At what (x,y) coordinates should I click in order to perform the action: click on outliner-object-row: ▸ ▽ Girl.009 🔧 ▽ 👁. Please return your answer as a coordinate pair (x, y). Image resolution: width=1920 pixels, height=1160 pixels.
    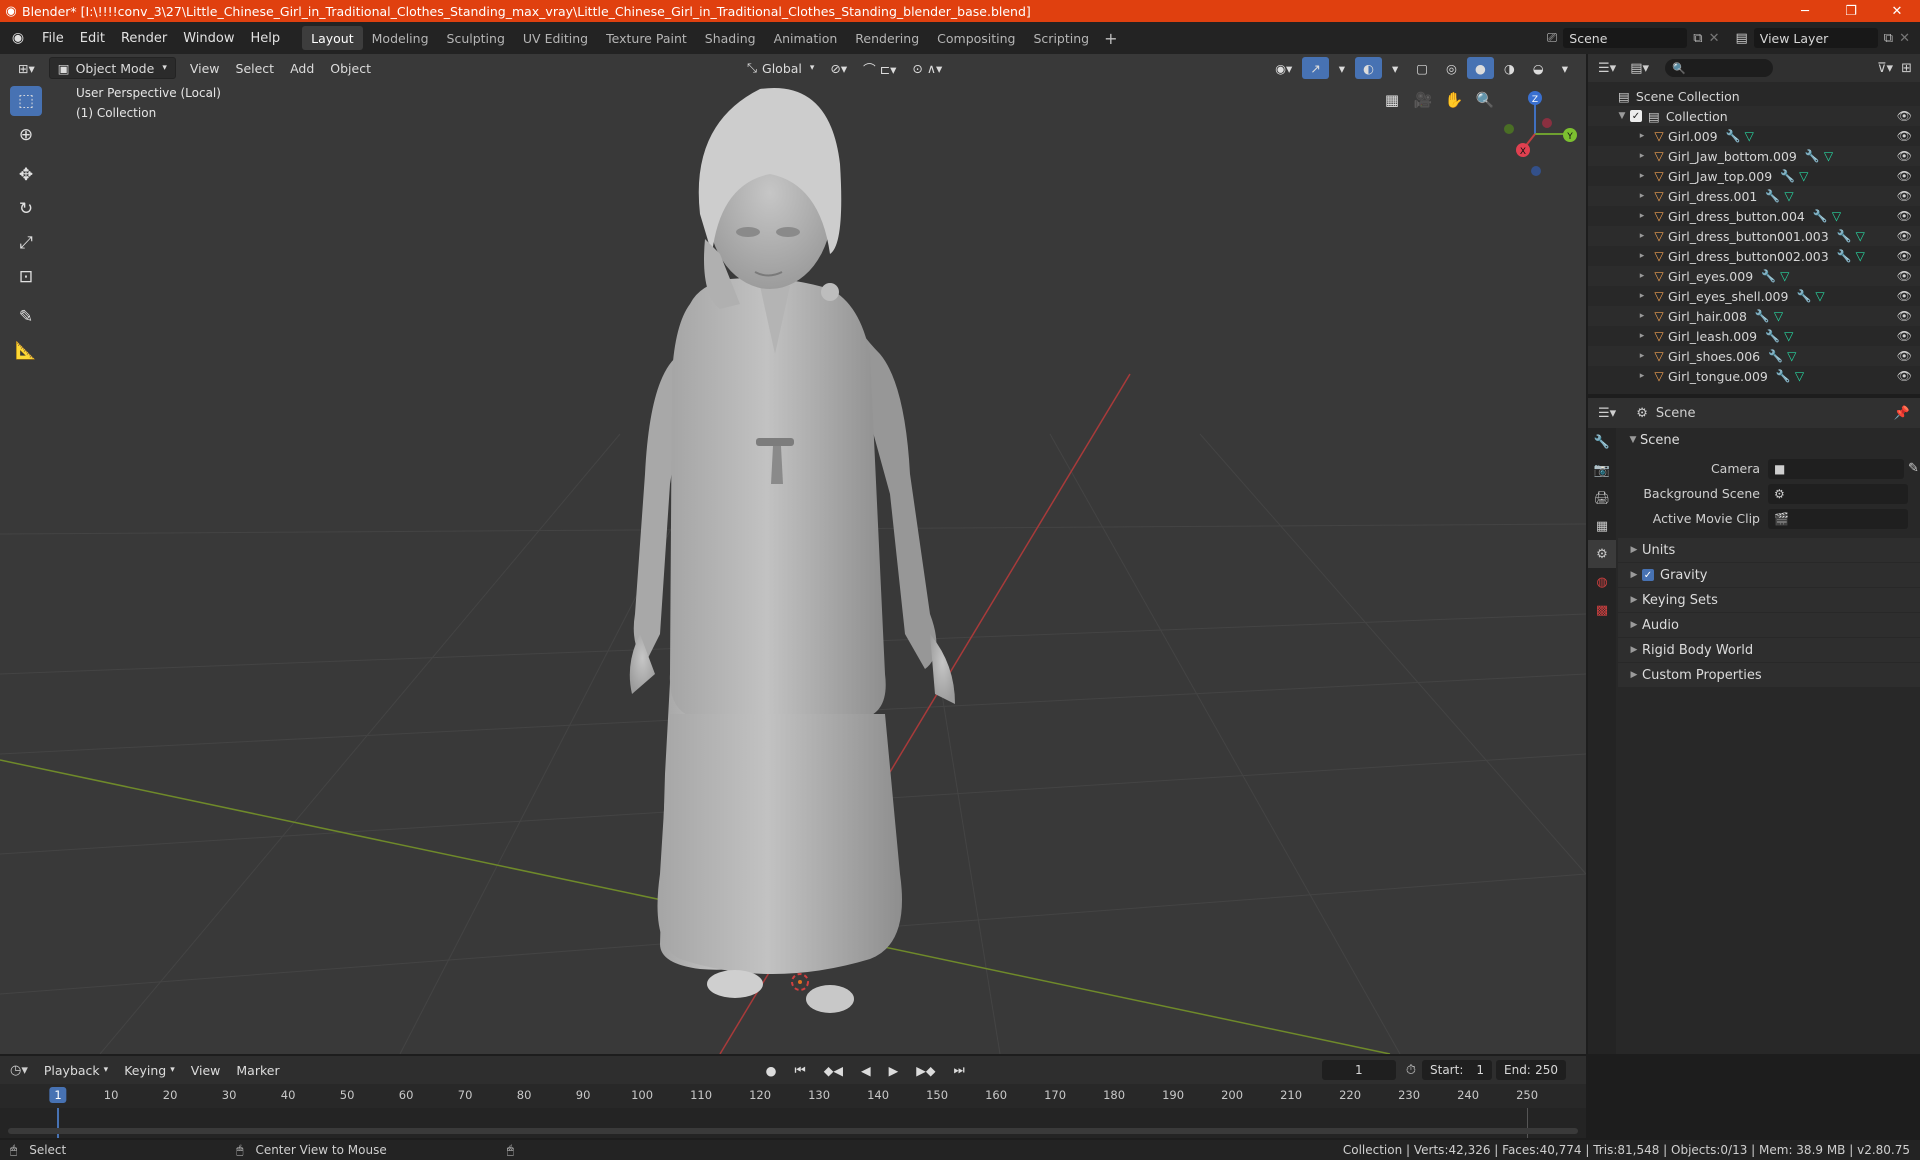
    Looking at the image, I should click on (1754, 136).